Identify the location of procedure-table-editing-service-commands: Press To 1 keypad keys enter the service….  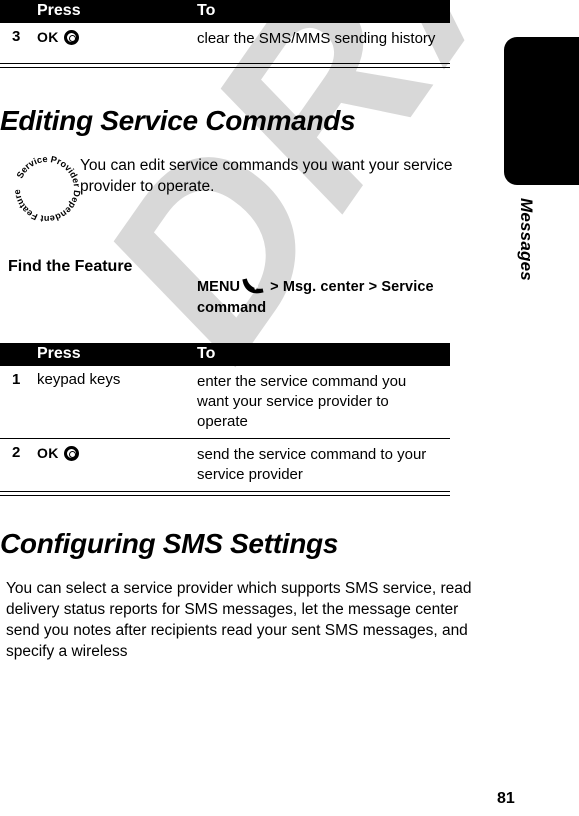
(225, 419).